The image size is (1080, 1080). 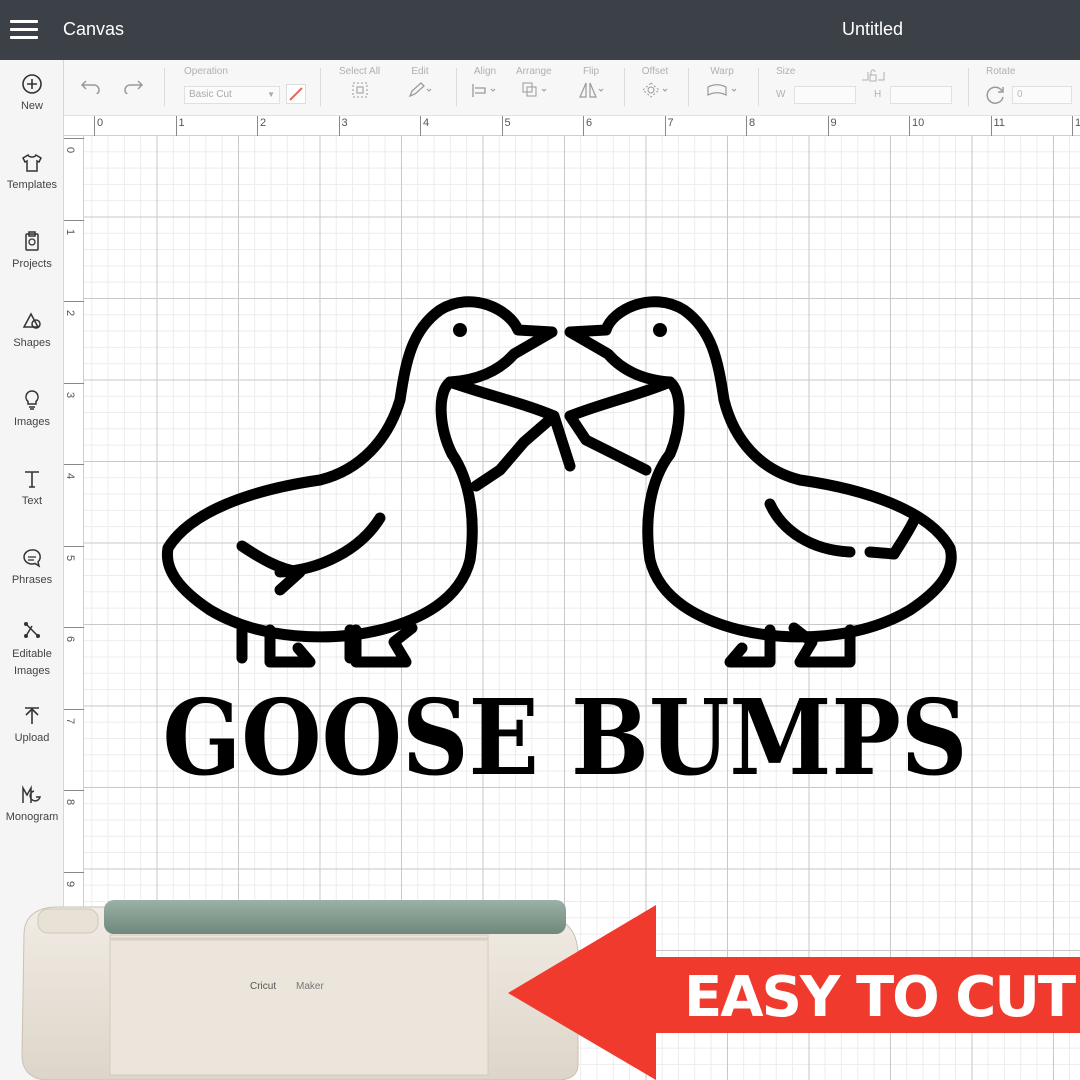 What do you see at coordinates (873, 77) in the screenshot?
I see `lock-icon` at bounding box center [873, 77].